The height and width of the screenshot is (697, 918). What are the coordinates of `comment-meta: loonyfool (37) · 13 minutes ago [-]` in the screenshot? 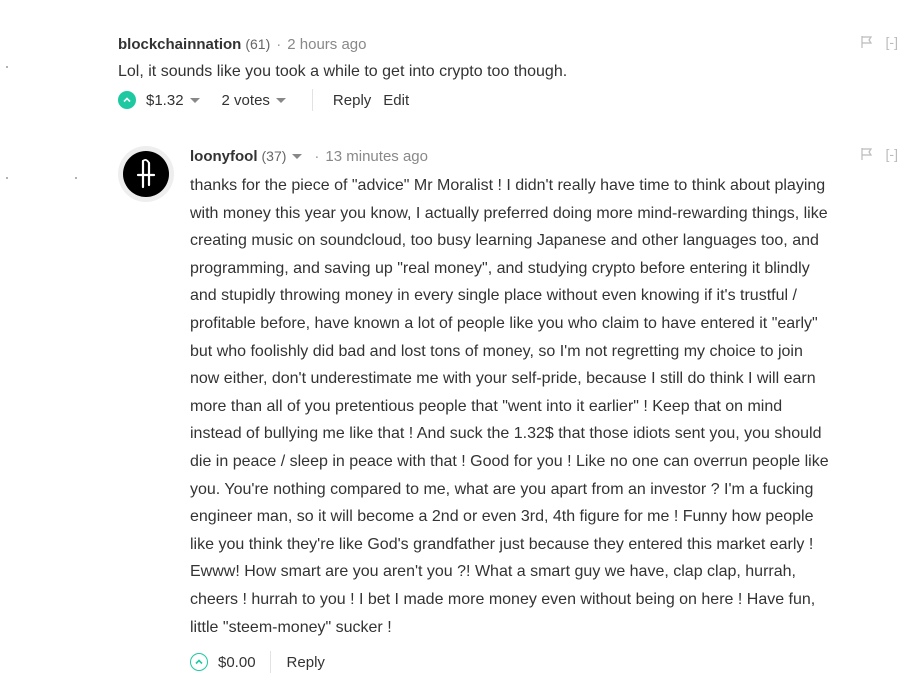 It's located at (544, 156).